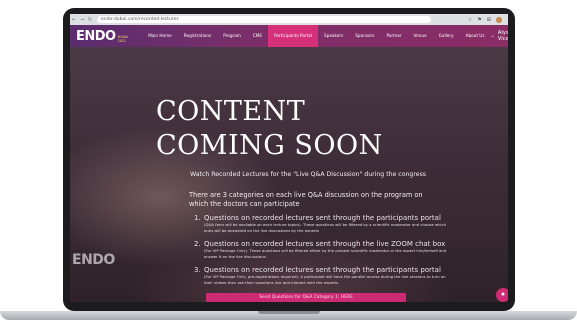 The image size is (577, 329). I want to click on list-number: 3., so click(197, 270).